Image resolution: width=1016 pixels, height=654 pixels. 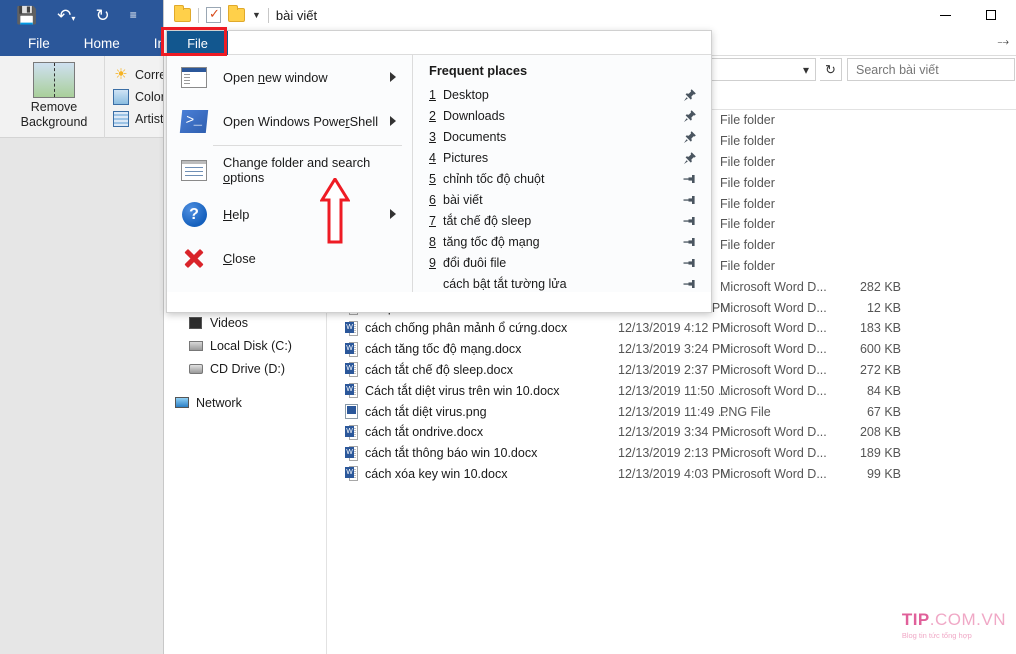 What do you see at coordinates (1003, 42) in the screenshot?
I see `expand-ribbon-icon: ⤍` at bounding box center [1003, 42].